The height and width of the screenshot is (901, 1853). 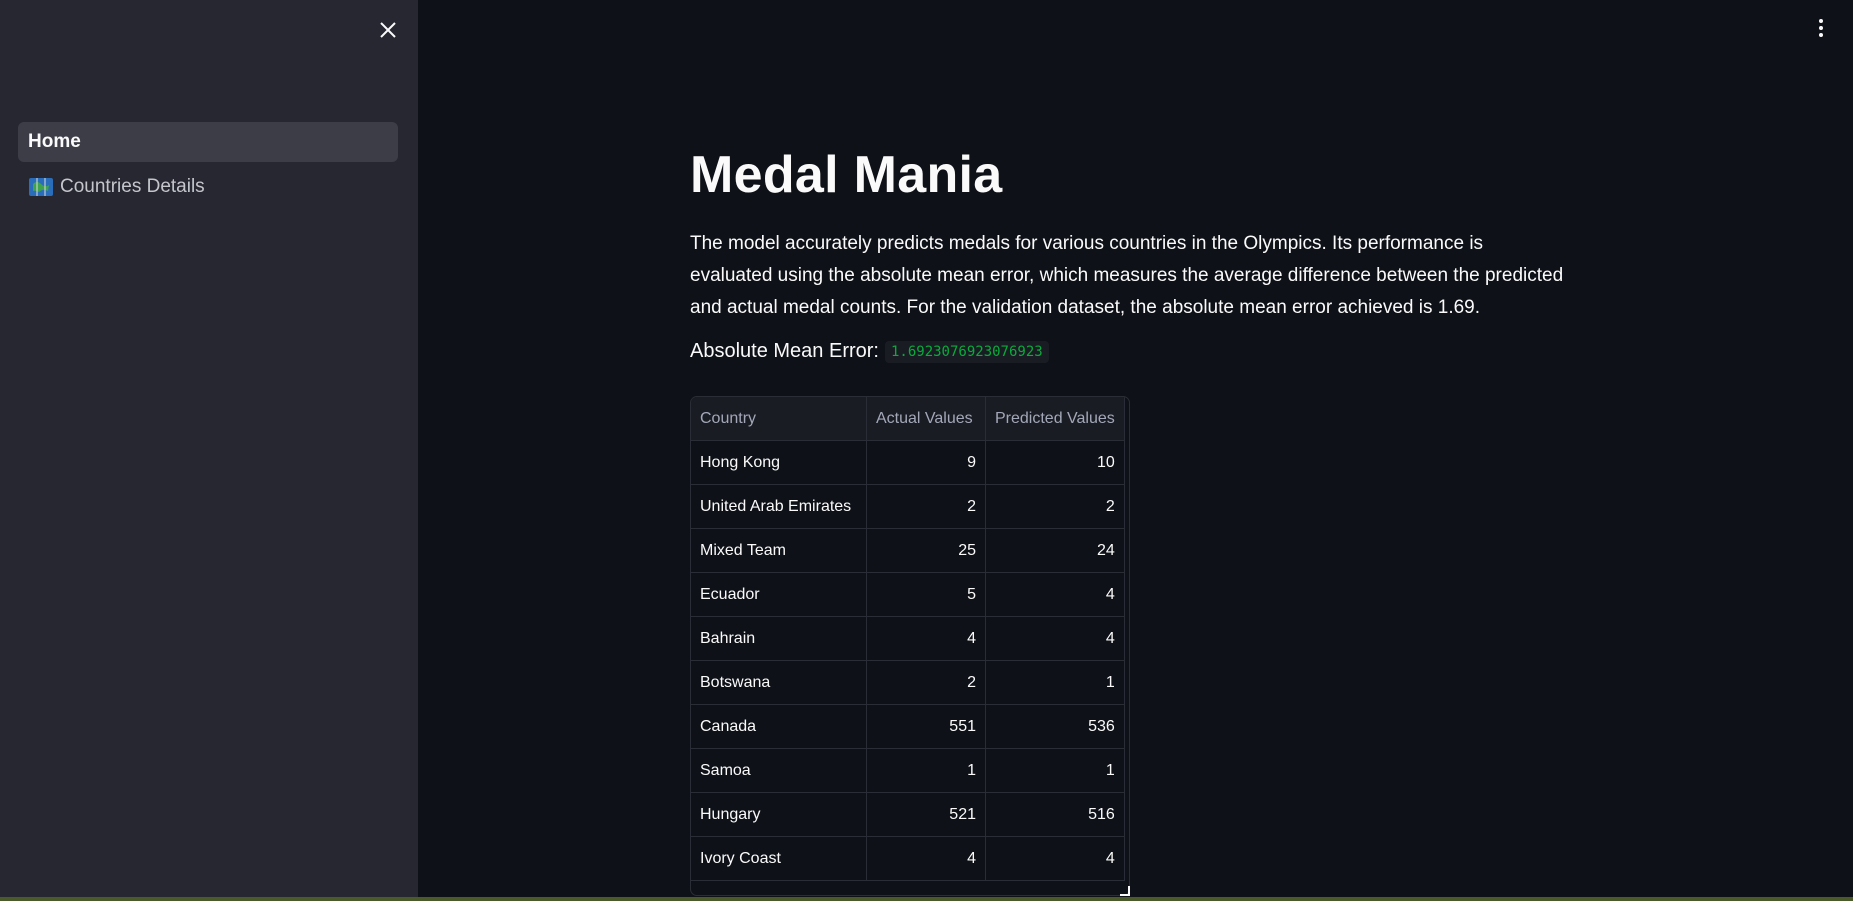 What do you see at coordinates (1125, 891) in the screenshot?
I see `table-resize-handle` at bounding box center [1125, 891].